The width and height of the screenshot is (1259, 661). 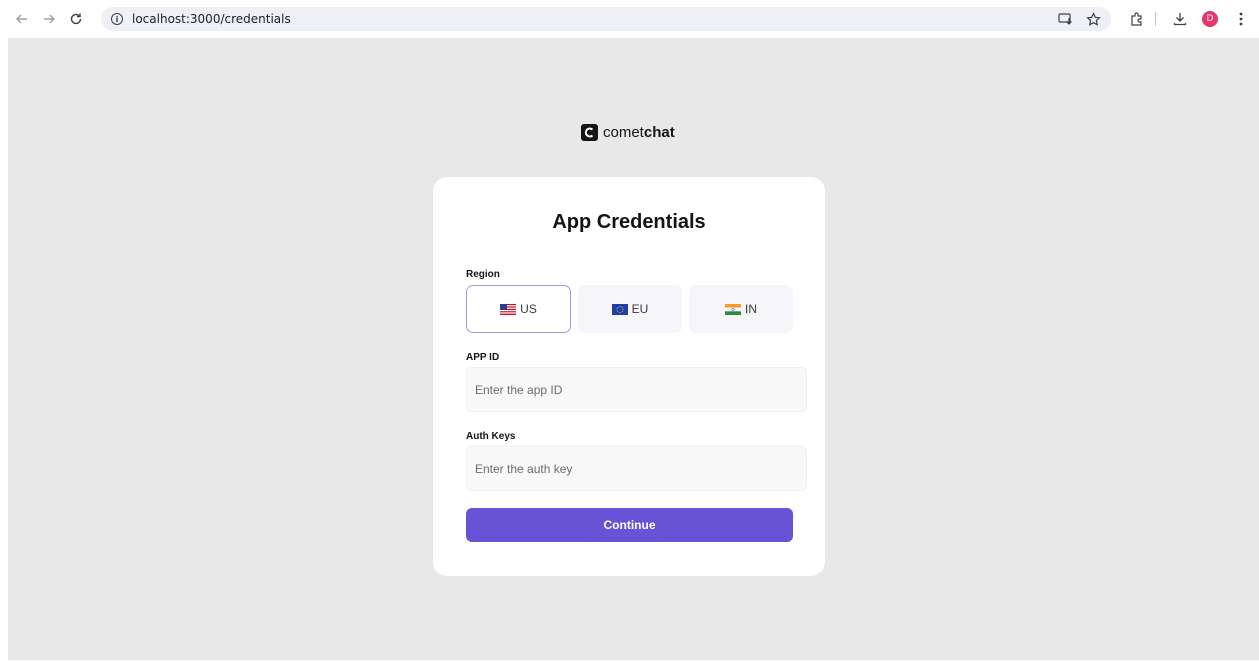 I want to click on app-id-input, so click(x=636, y=389).